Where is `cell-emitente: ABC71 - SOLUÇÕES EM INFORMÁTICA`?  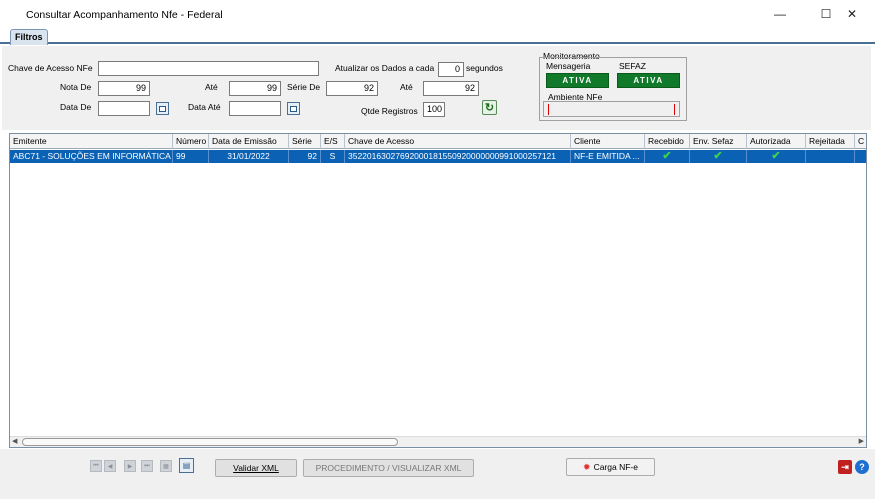 cell-emitente: ABC71 - SOLUÇÕES EM INFORMÁTICA is located at coordinates (91, 156).